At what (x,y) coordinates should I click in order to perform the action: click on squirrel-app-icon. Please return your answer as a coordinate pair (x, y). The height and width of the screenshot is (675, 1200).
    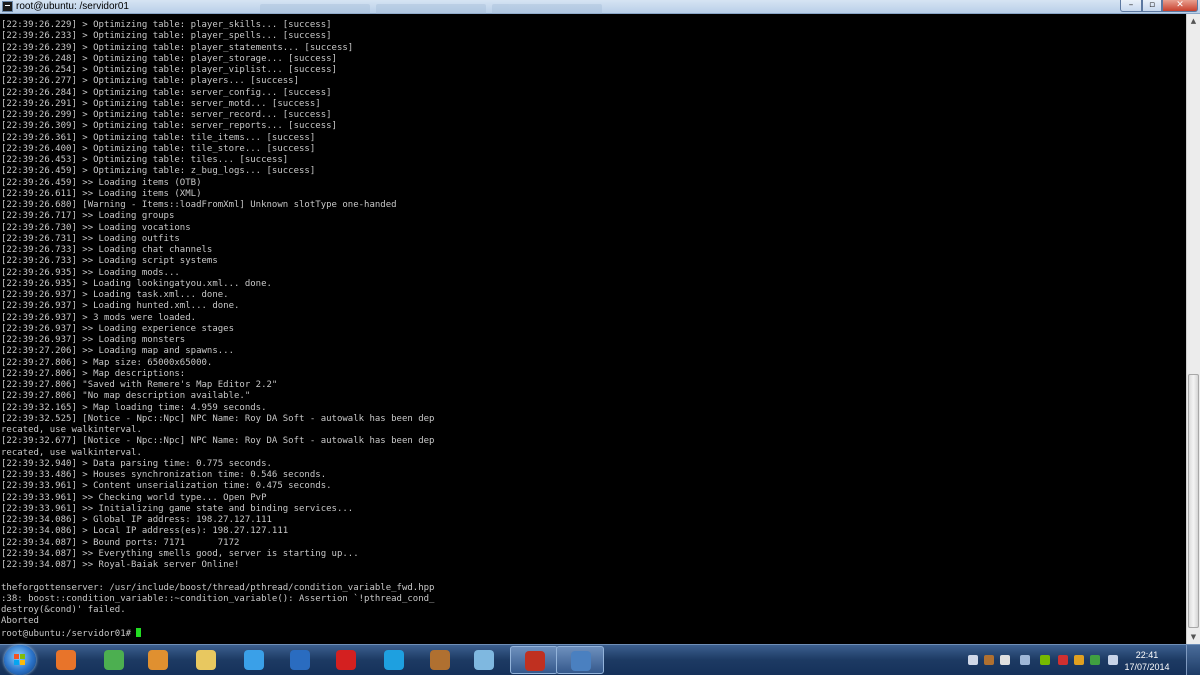
    Looking at the image, I should click on (440, 660).